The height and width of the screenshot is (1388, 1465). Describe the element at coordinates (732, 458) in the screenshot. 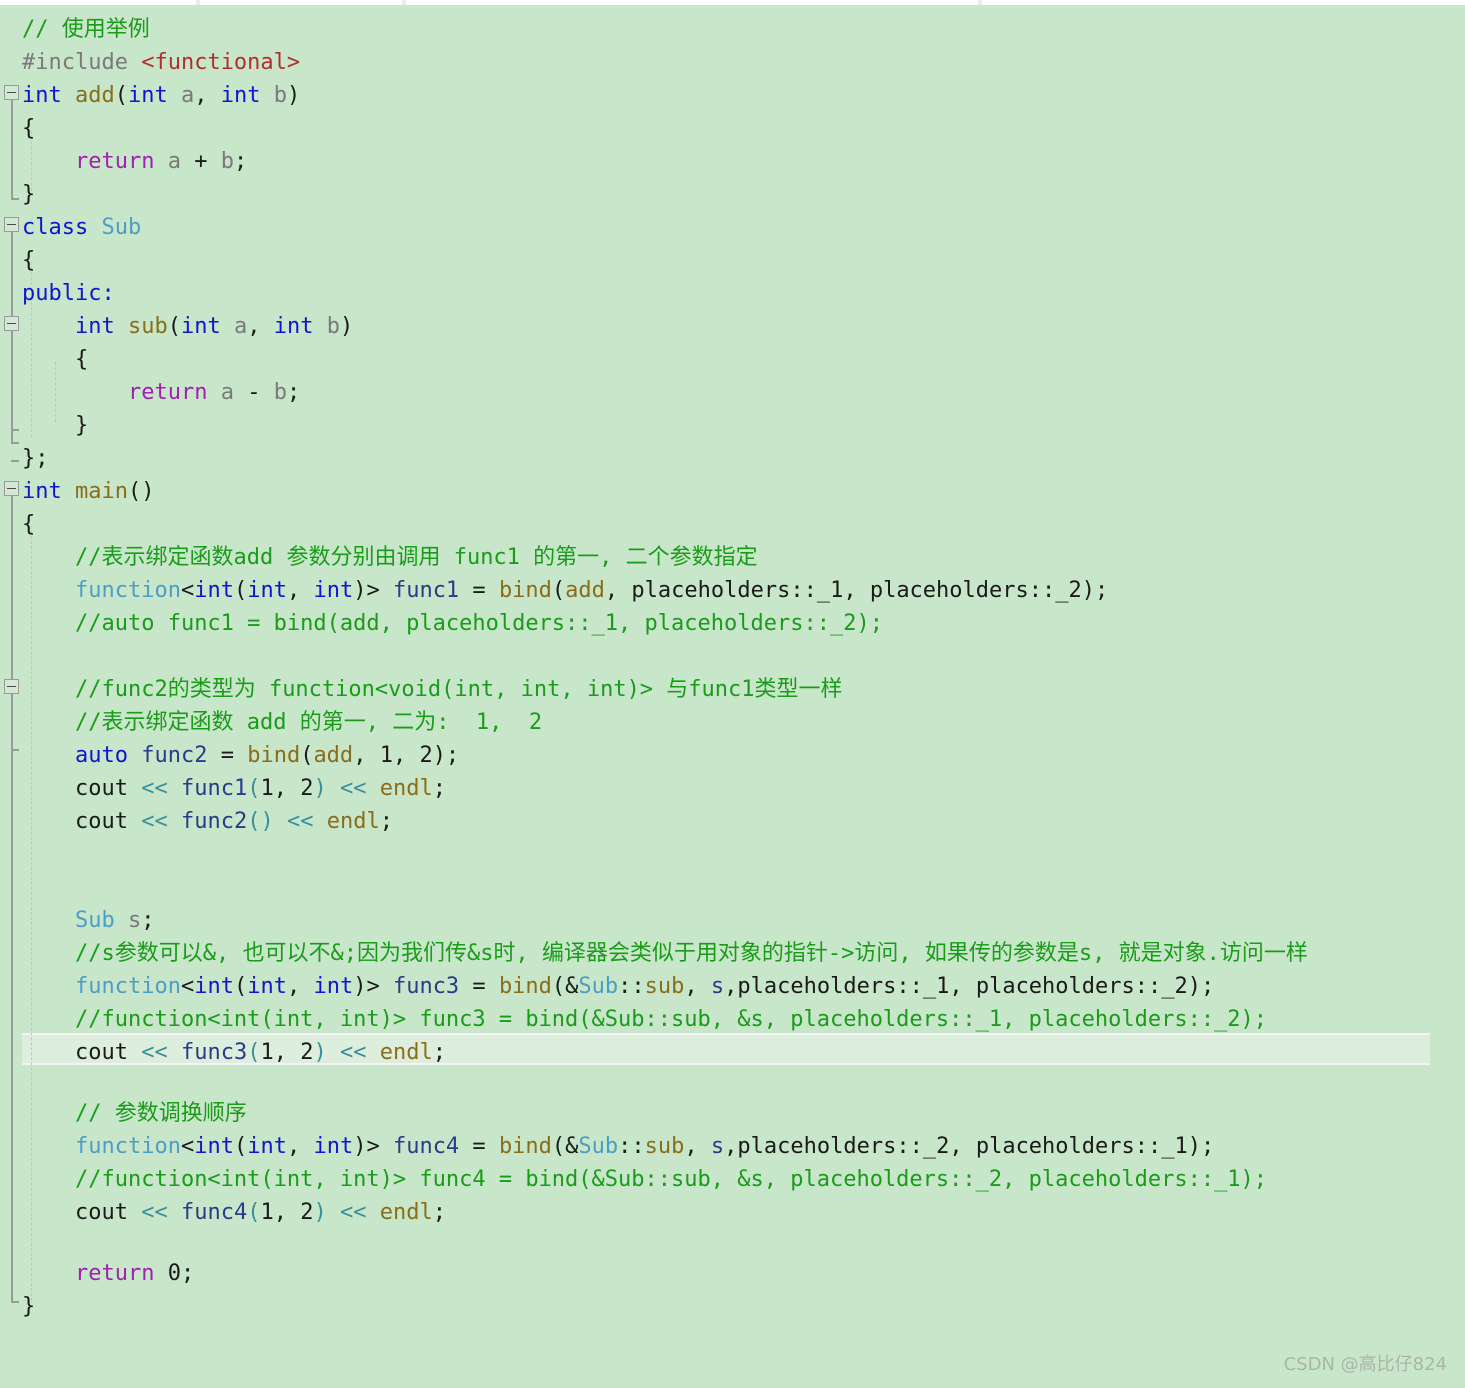

I see `code-line: };` at that location.